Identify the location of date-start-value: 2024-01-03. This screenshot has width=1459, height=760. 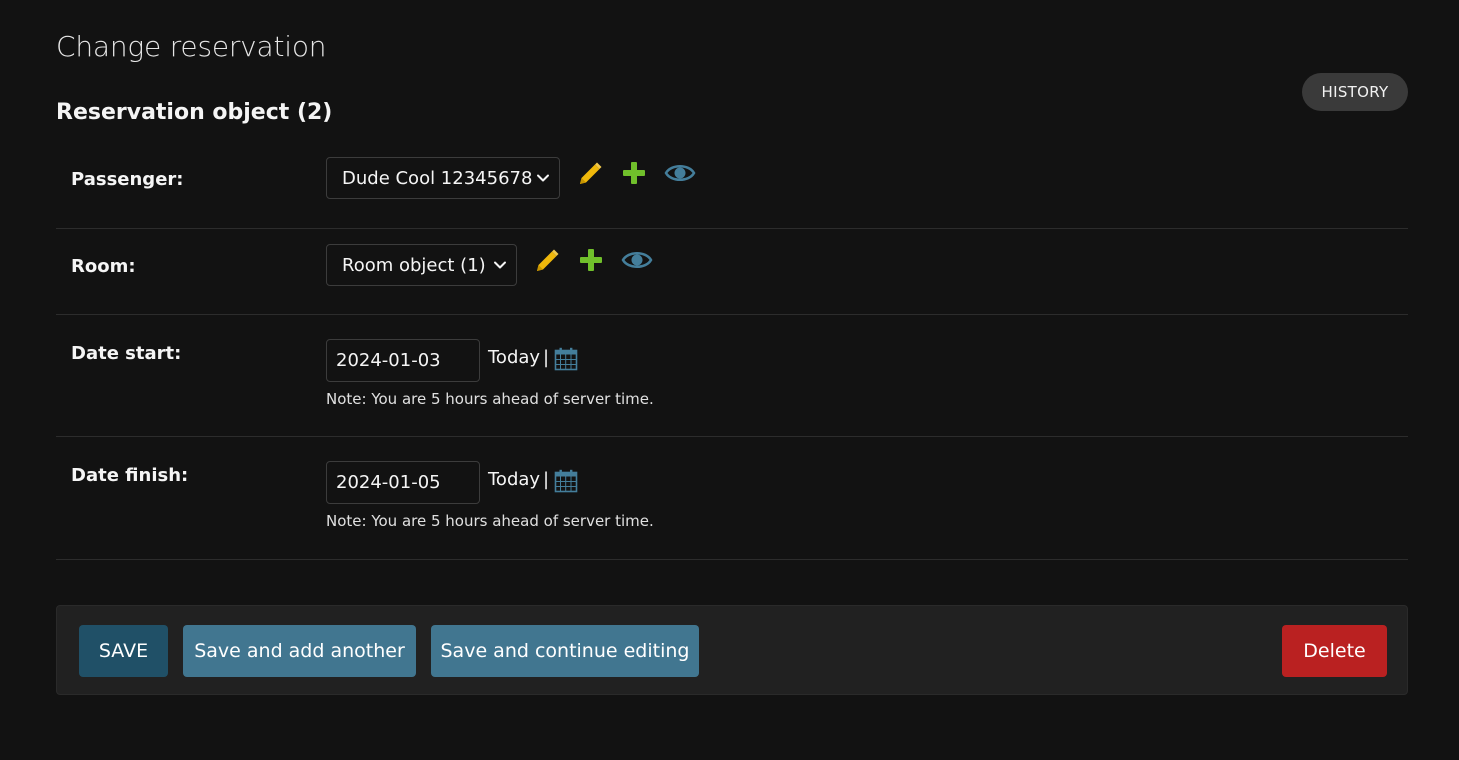
(388, 360).